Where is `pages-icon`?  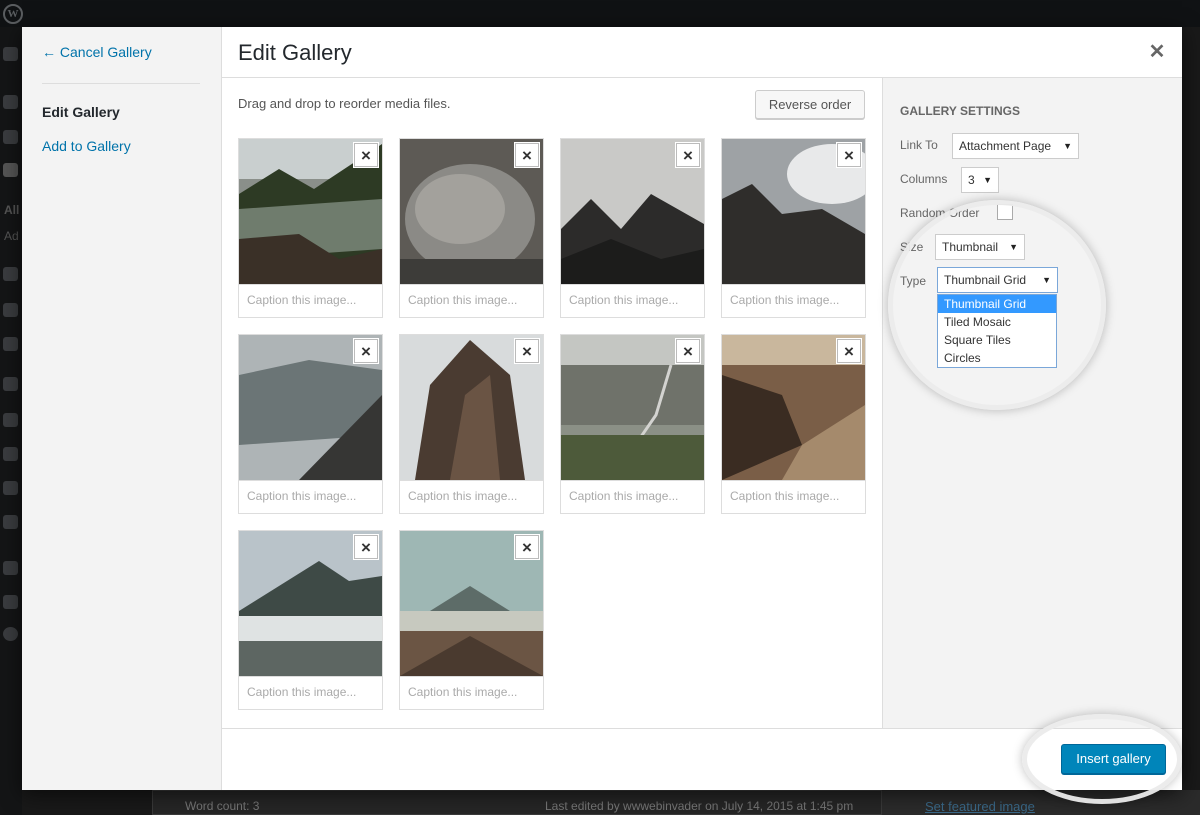
pages-icon is located at coordinates (10, 170).